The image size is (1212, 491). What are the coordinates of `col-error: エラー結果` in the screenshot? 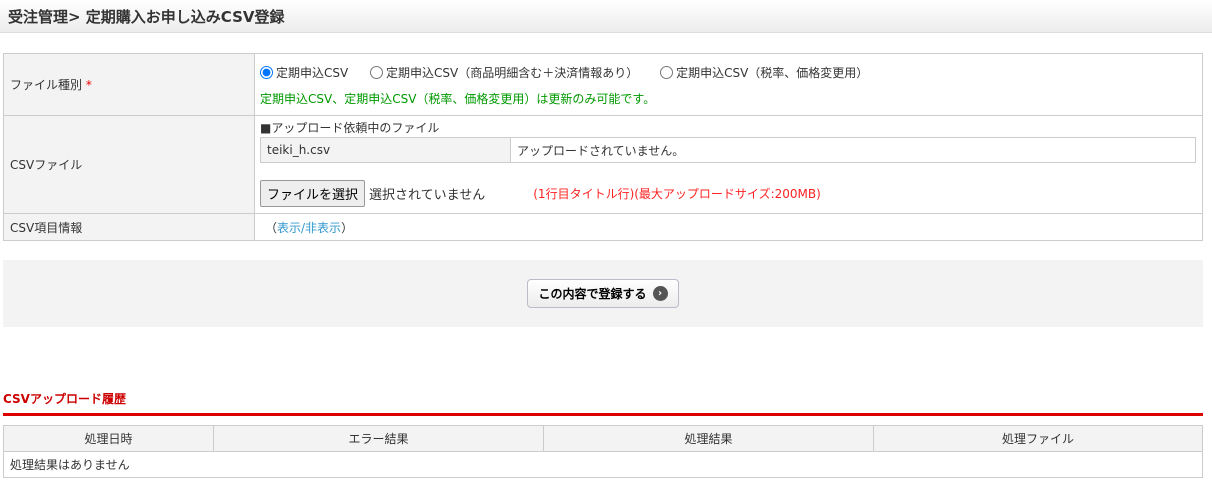 It's located at (378, 438).